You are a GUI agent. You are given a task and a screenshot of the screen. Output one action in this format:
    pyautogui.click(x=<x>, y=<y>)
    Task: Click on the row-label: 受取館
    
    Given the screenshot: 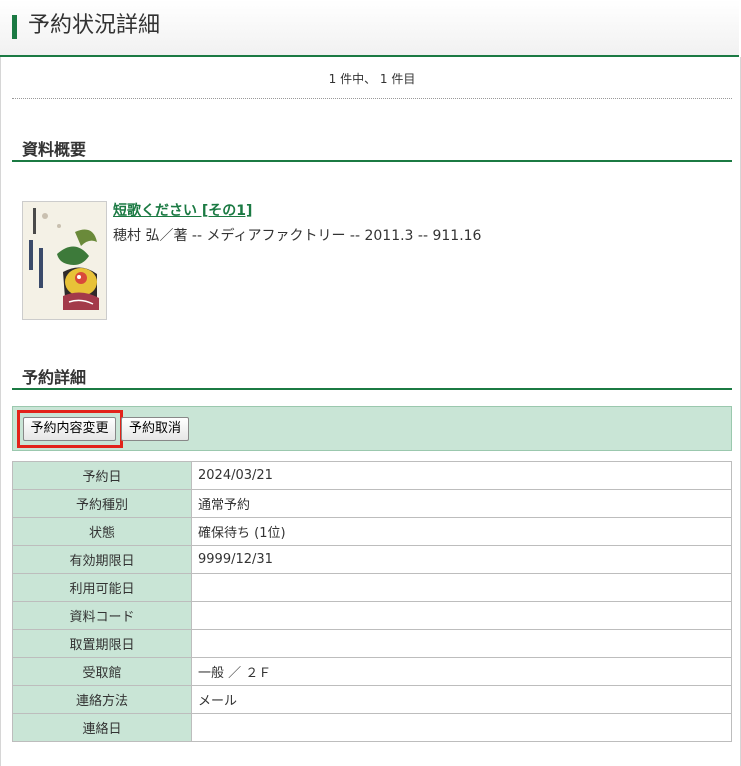 What is the action you would take?
    pyautogui.click(x=102, y=671)
    